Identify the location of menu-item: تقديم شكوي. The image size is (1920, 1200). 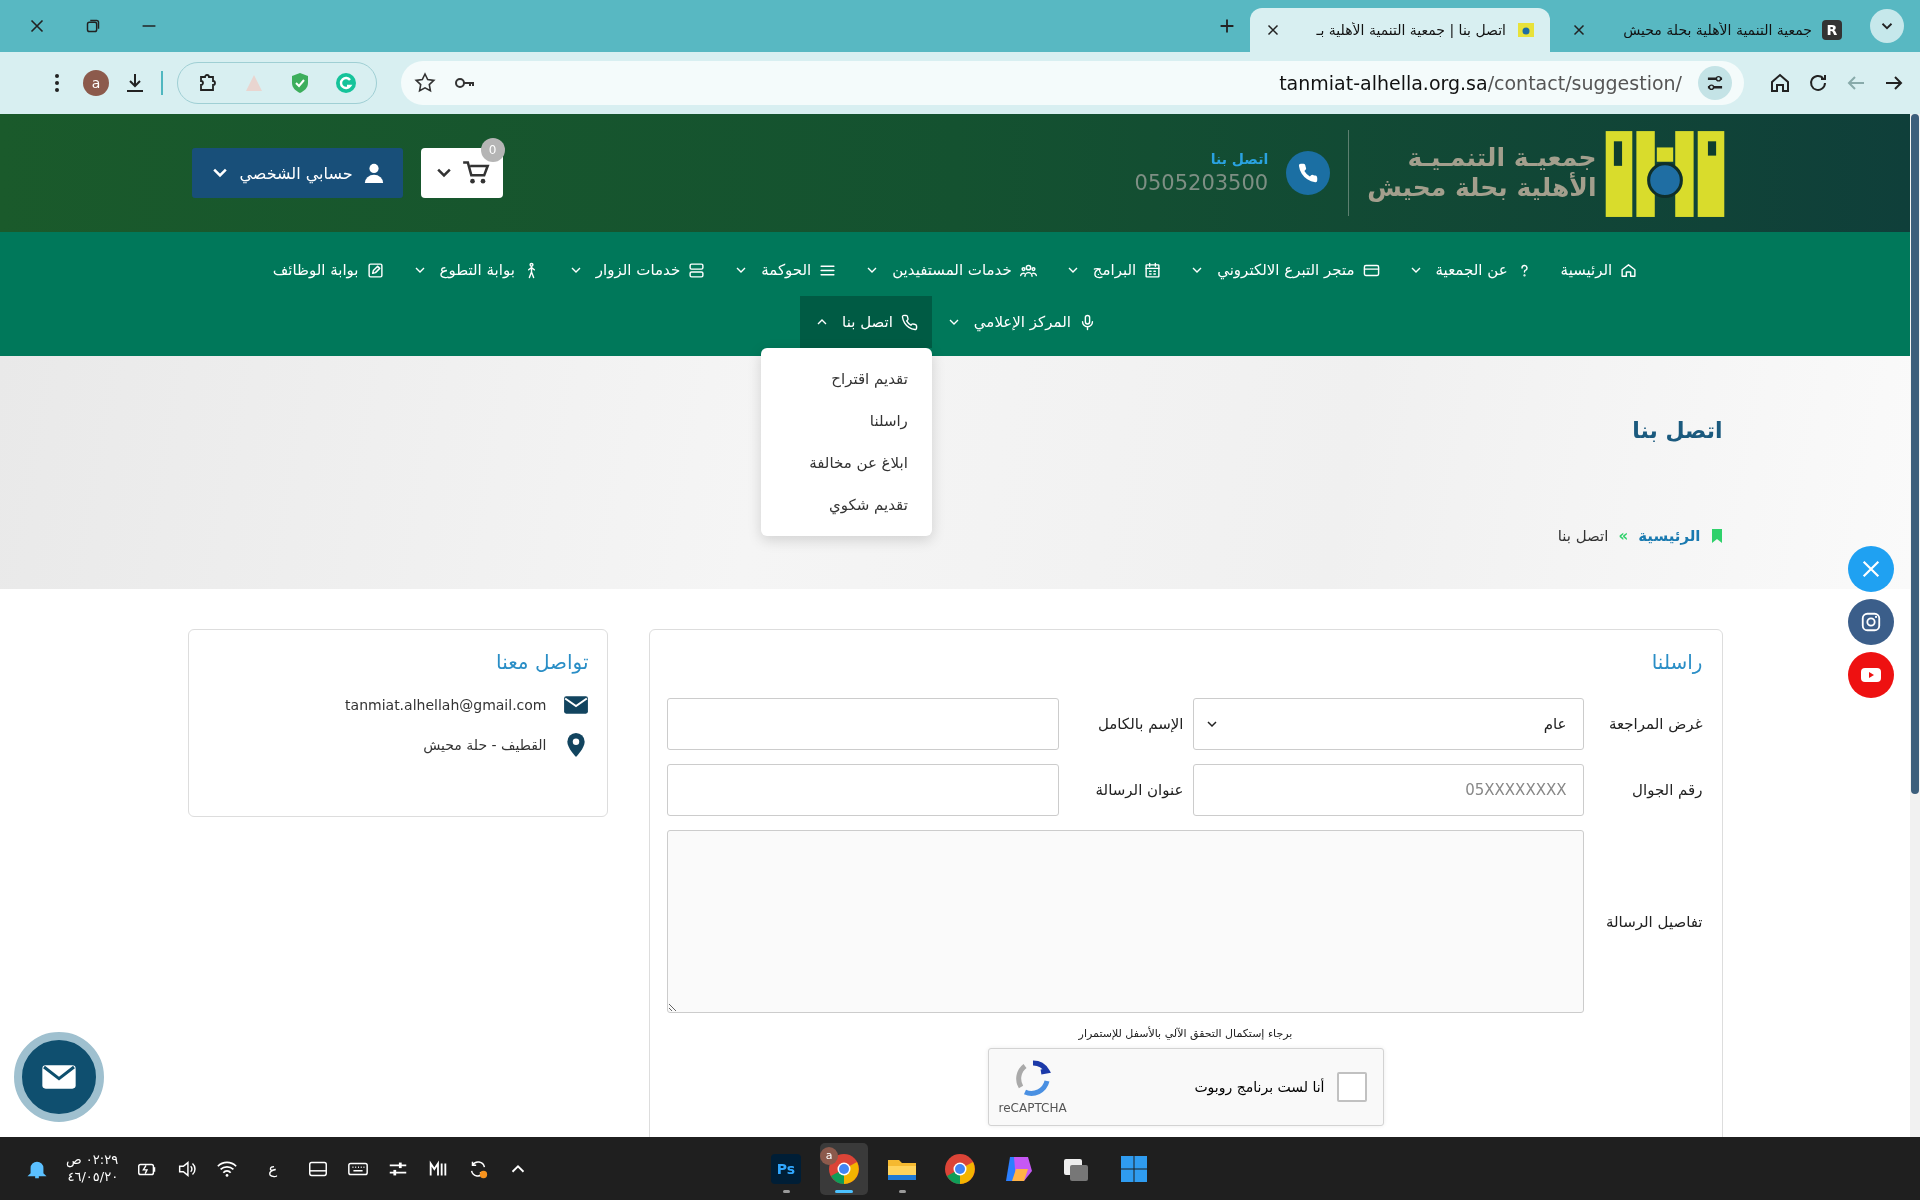
(846, 505).